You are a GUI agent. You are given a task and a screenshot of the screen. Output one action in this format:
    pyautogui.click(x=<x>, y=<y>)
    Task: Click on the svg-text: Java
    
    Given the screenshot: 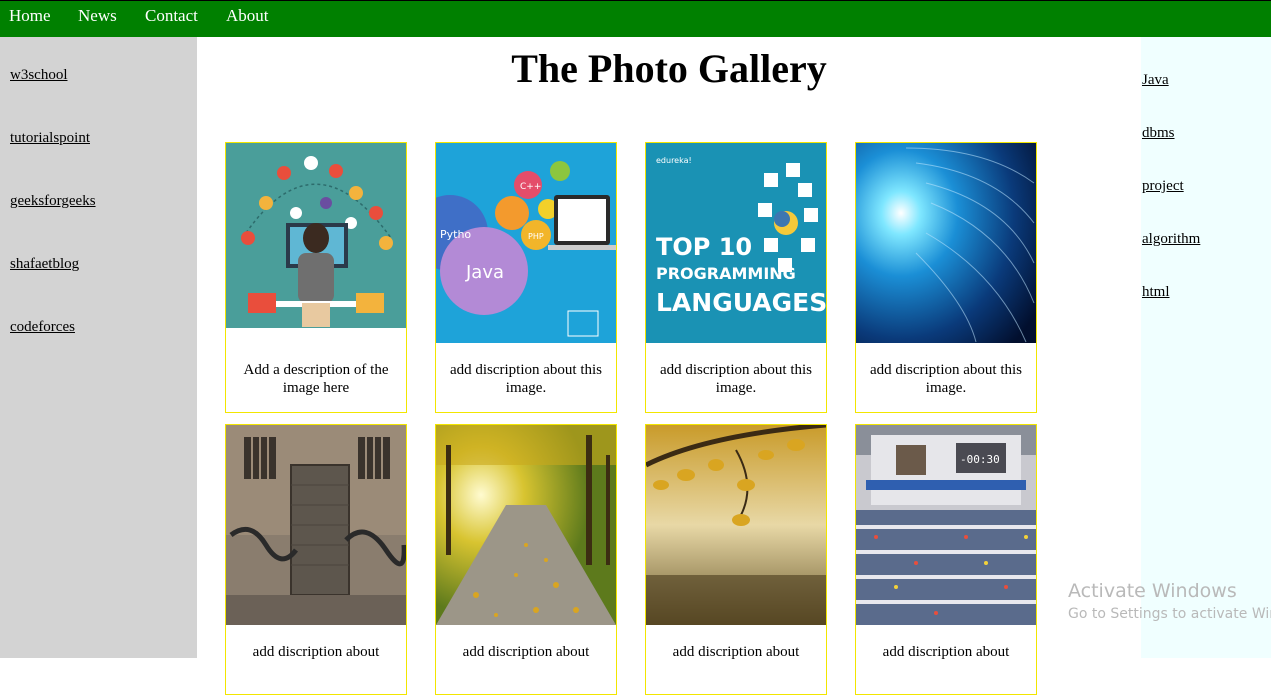 What is the action you would take?
    pyautogui.click(x=484, y=272)
    